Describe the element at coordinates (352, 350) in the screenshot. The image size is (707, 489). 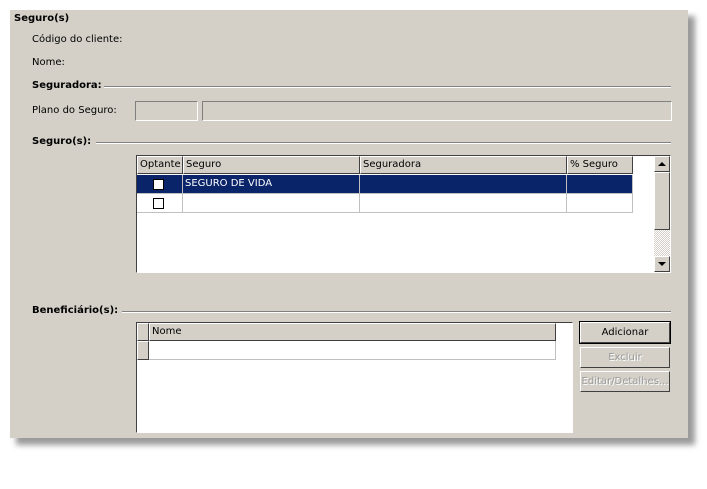
I see `nome-cell` at that location.